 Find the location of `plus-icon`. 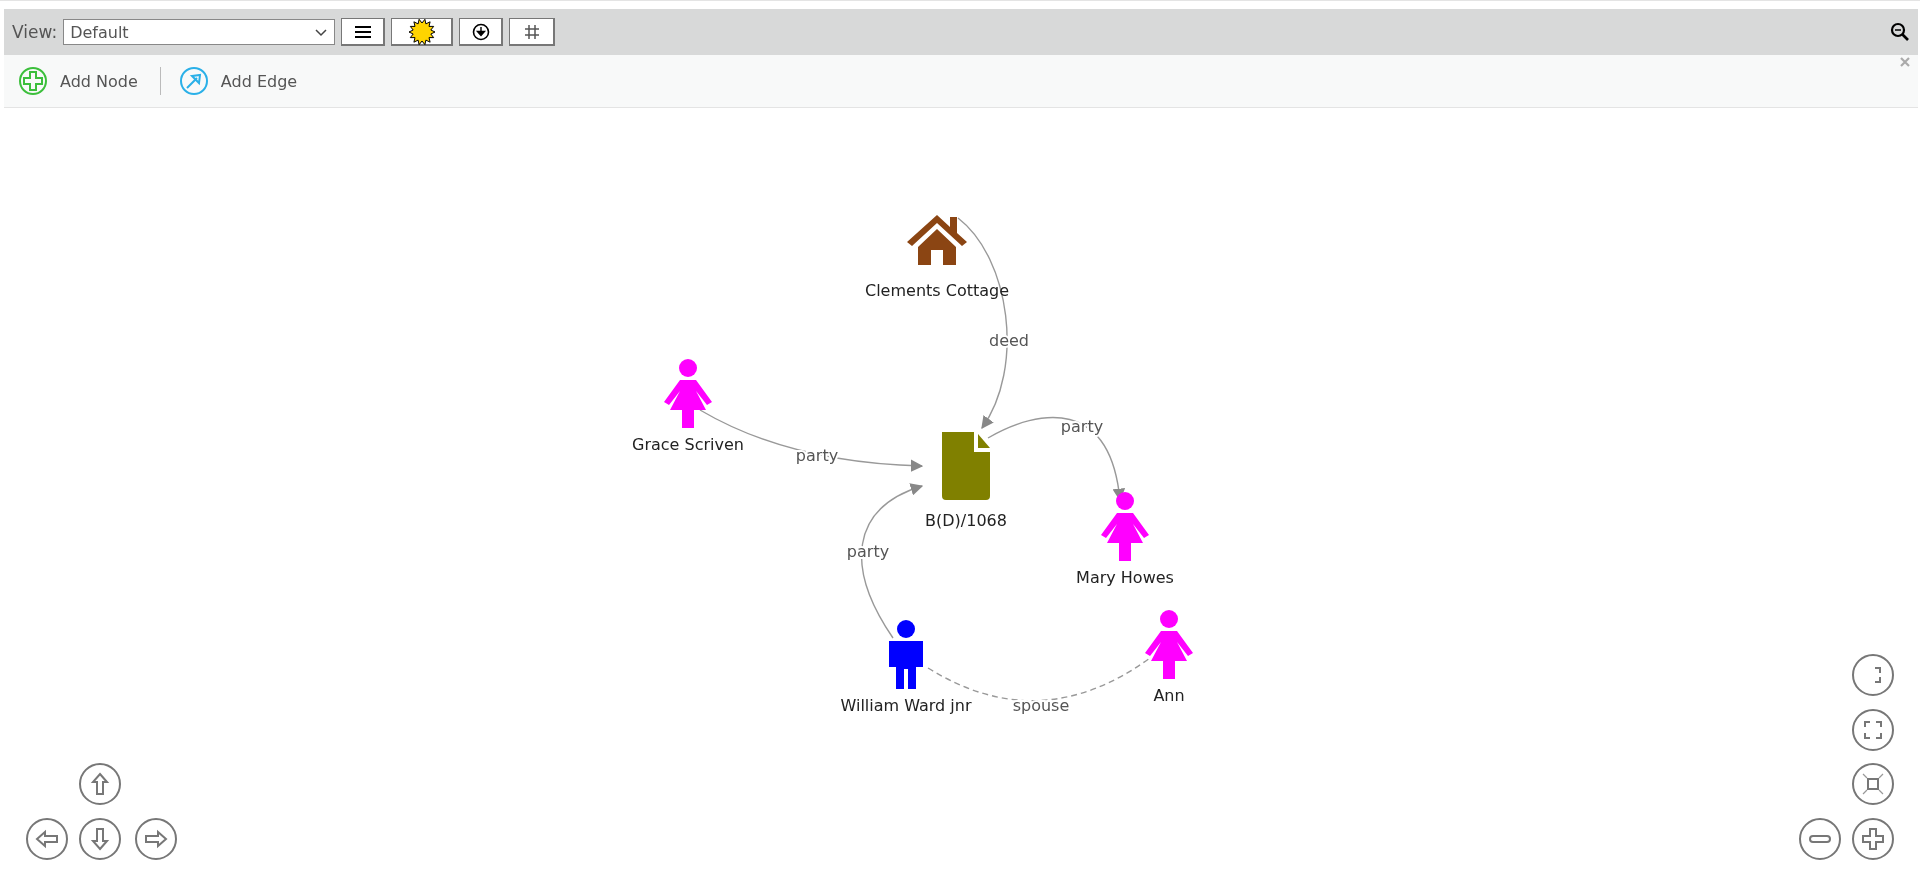

plus-icon is located at coordinates (1873, 839).